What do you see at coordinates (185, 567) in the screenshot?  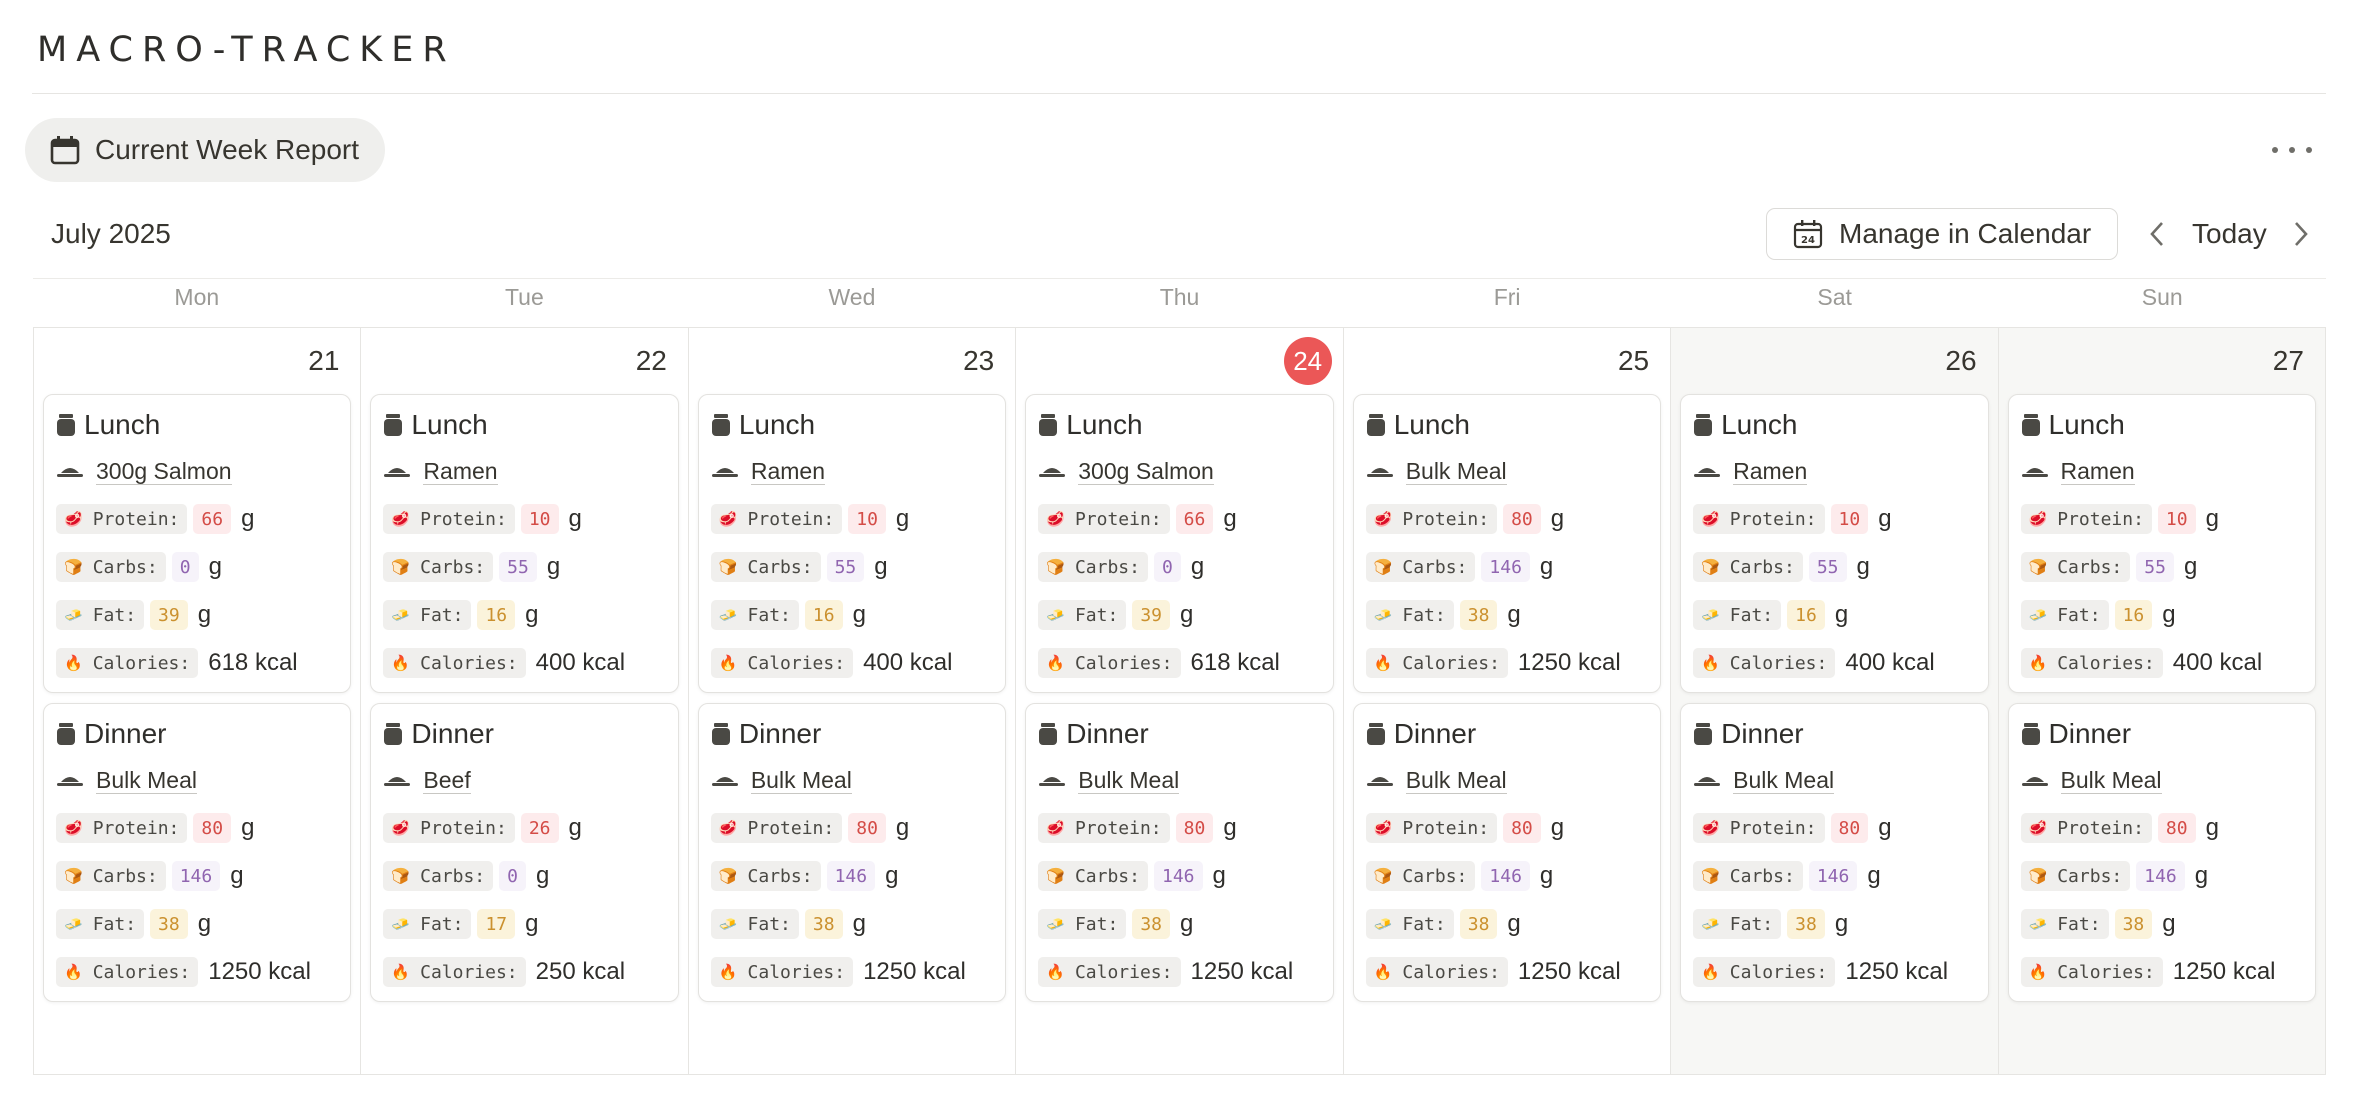 I see `carbs-value: 0` at bounding box center [185, 567].